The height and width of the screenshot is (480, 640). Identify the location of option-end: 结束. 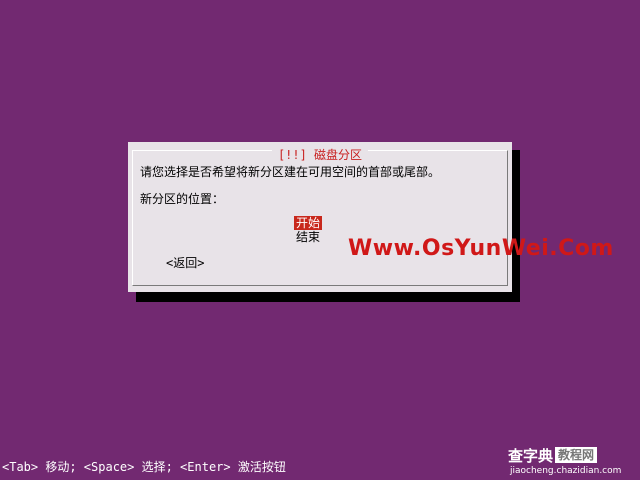
(308, 237).